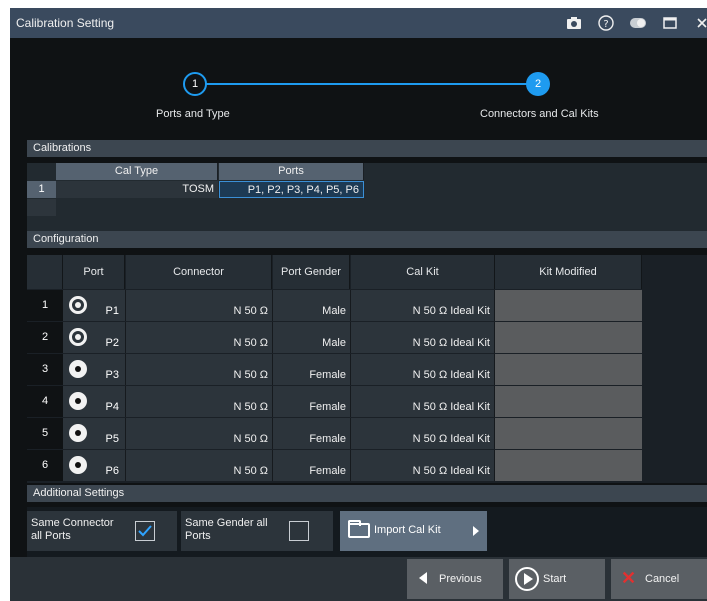  What do you see at coordinates (45, 337) in the screenshot?
I see `row-index: 2` at bounding box center [45, 337].